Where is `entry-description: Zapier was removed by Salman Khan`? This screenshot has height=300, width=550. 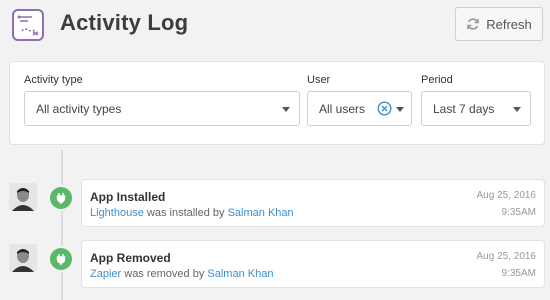 entry-description: Zapier was removed by Salman Khan is located at coordinates (181, 274).